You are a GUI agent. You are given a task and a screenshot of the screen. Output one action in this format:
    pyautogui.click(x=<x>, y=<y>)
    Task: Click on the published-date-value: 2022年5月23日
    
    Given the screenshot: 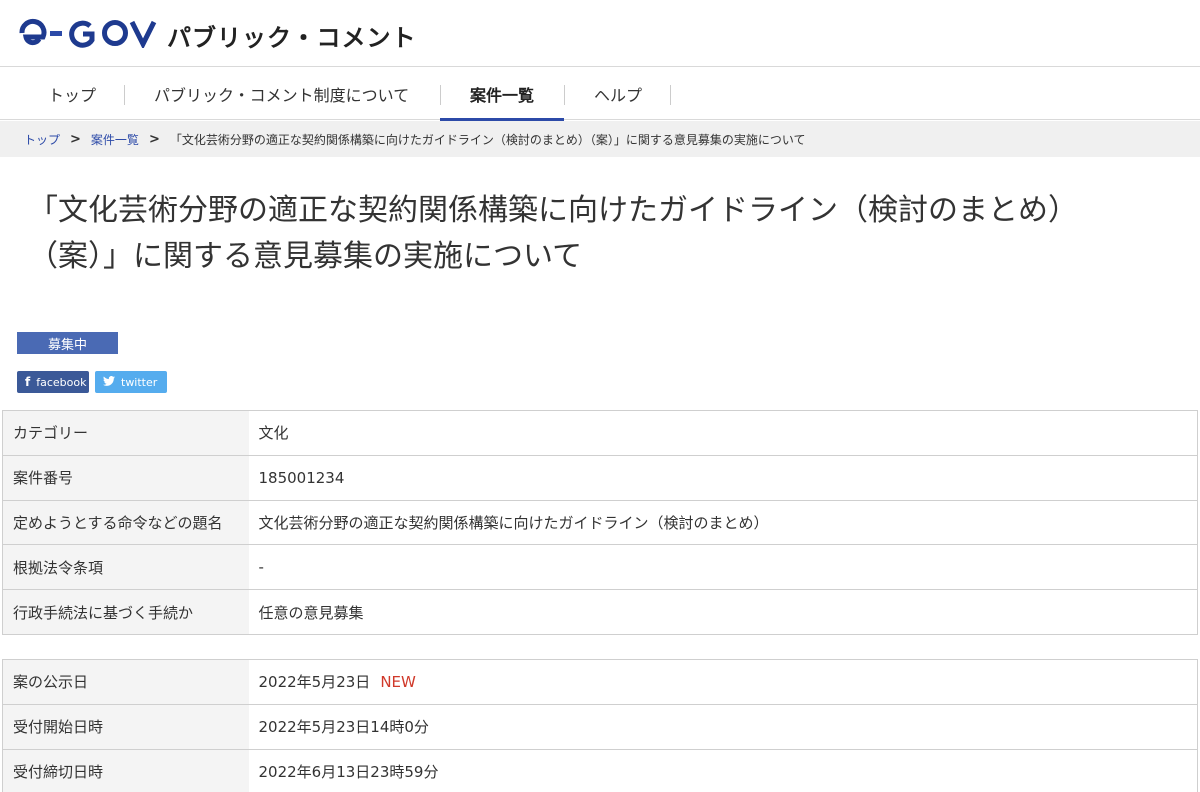 What is the action you would take?
    pyautogui.click(x=314, y=682)
    